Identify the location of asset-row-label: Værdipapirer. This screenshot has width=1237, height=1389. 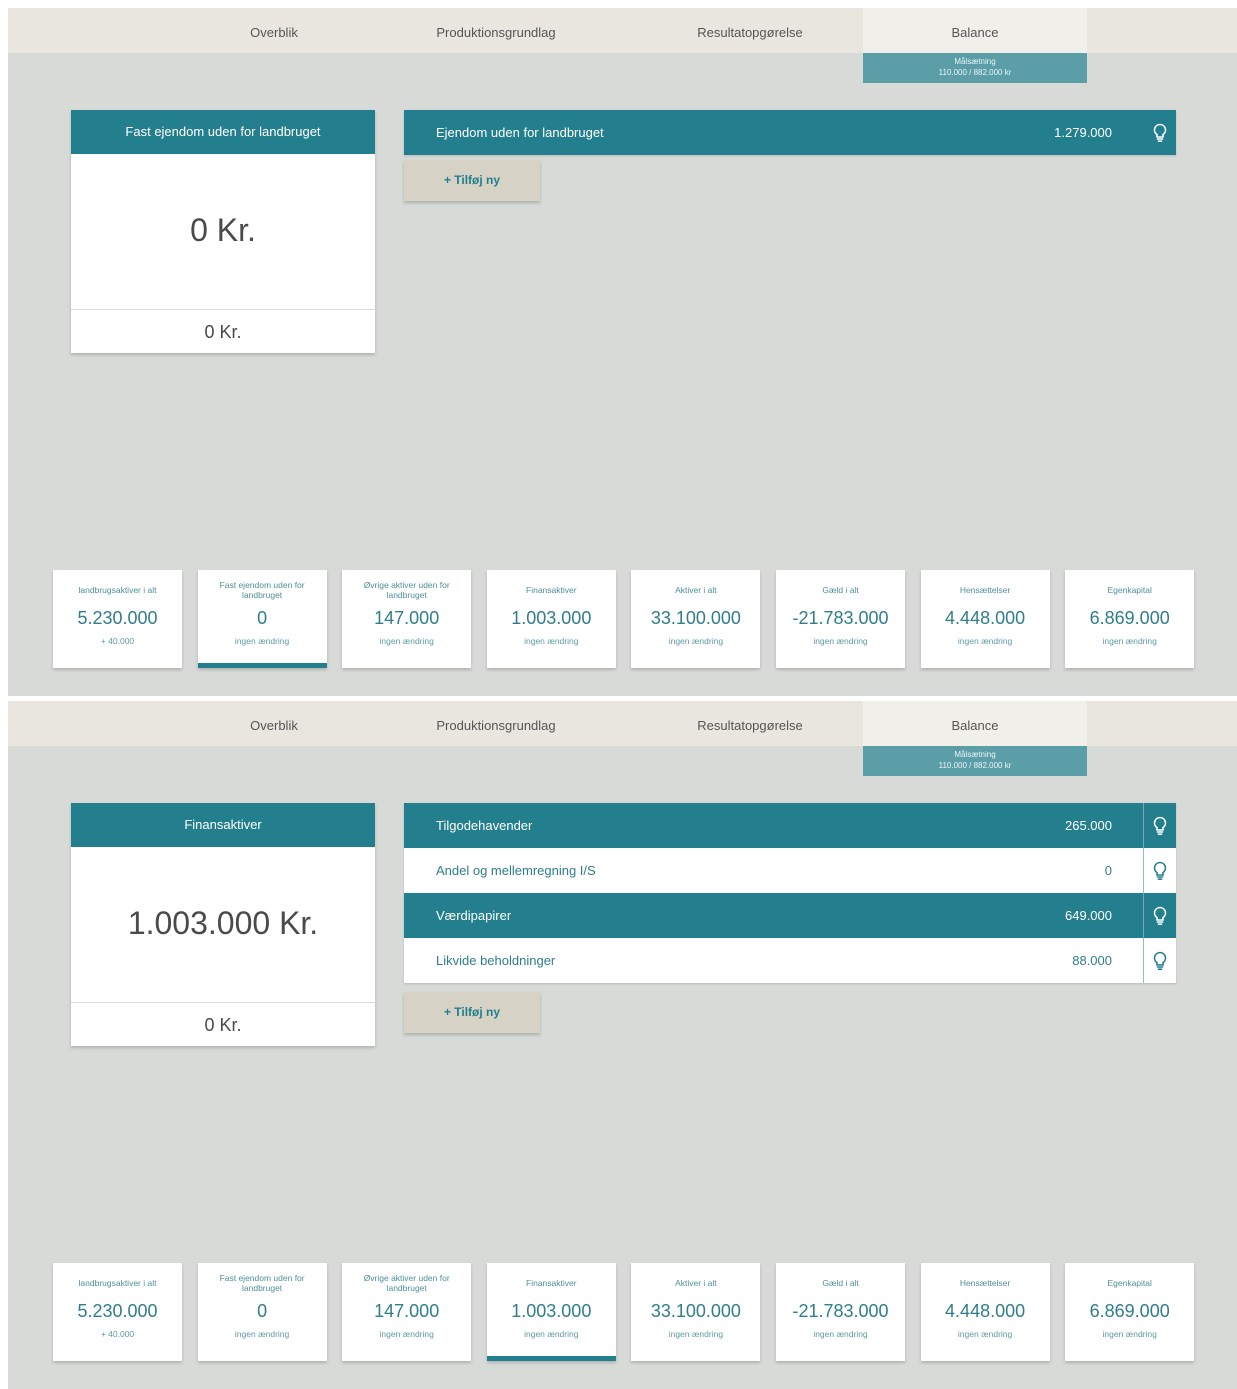
(474, 915).